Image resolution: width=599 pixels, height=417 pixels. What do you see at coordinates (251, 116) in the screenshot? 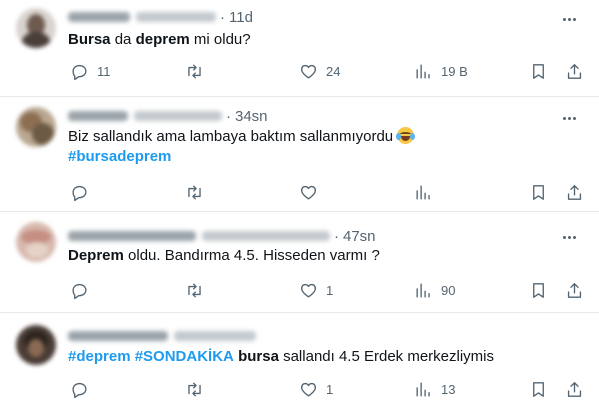
I see `tweet-time: 34sn` at bounding box center [251, 116].